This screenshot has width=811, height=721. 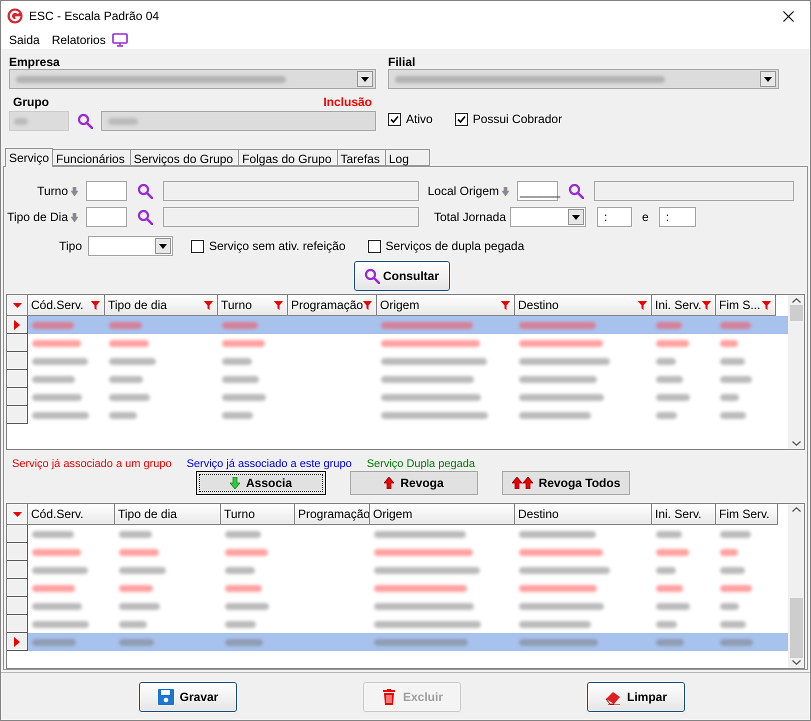 I want to click on column-header: Programação, so click(x=332, y=305).